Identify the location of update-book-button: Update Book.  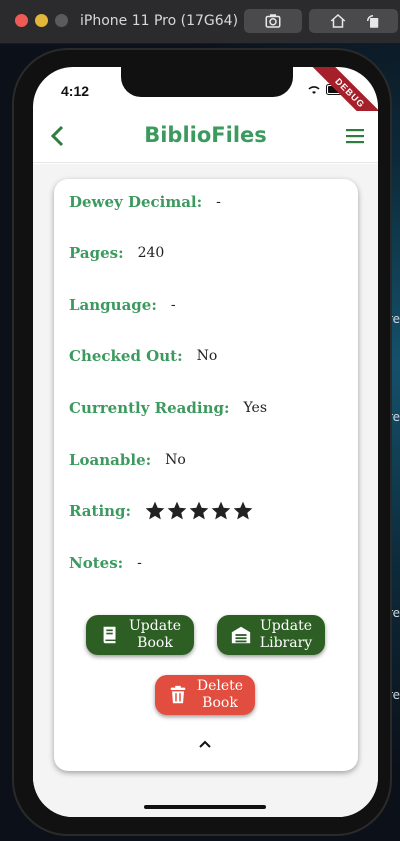
(140, 635).